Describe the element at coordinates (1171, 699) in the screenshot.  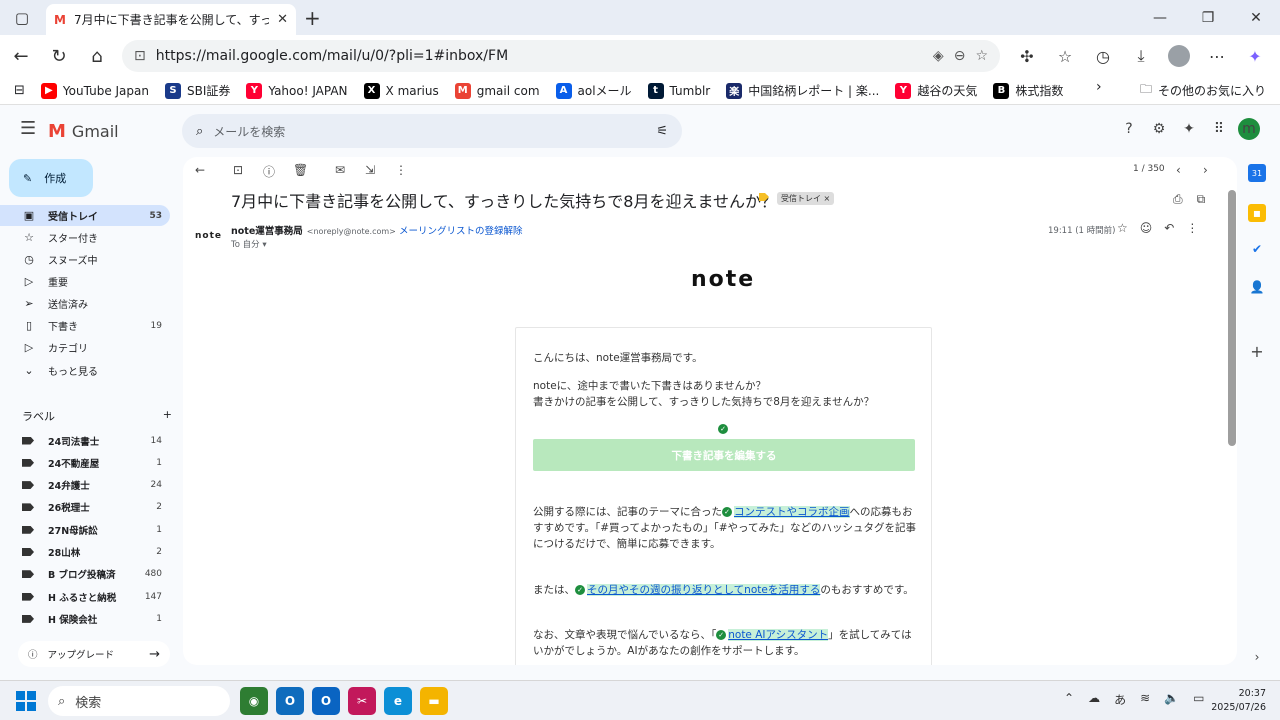
I see `volume-icon: 🔈` at that location.